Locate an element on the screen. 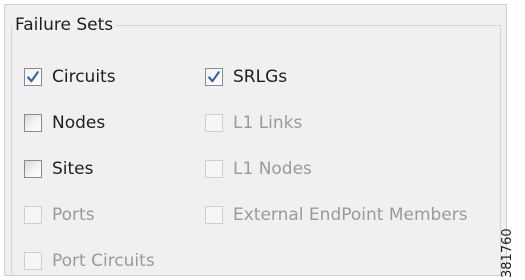  ports-checkbox: Ports is located at coordinates (59, 215).